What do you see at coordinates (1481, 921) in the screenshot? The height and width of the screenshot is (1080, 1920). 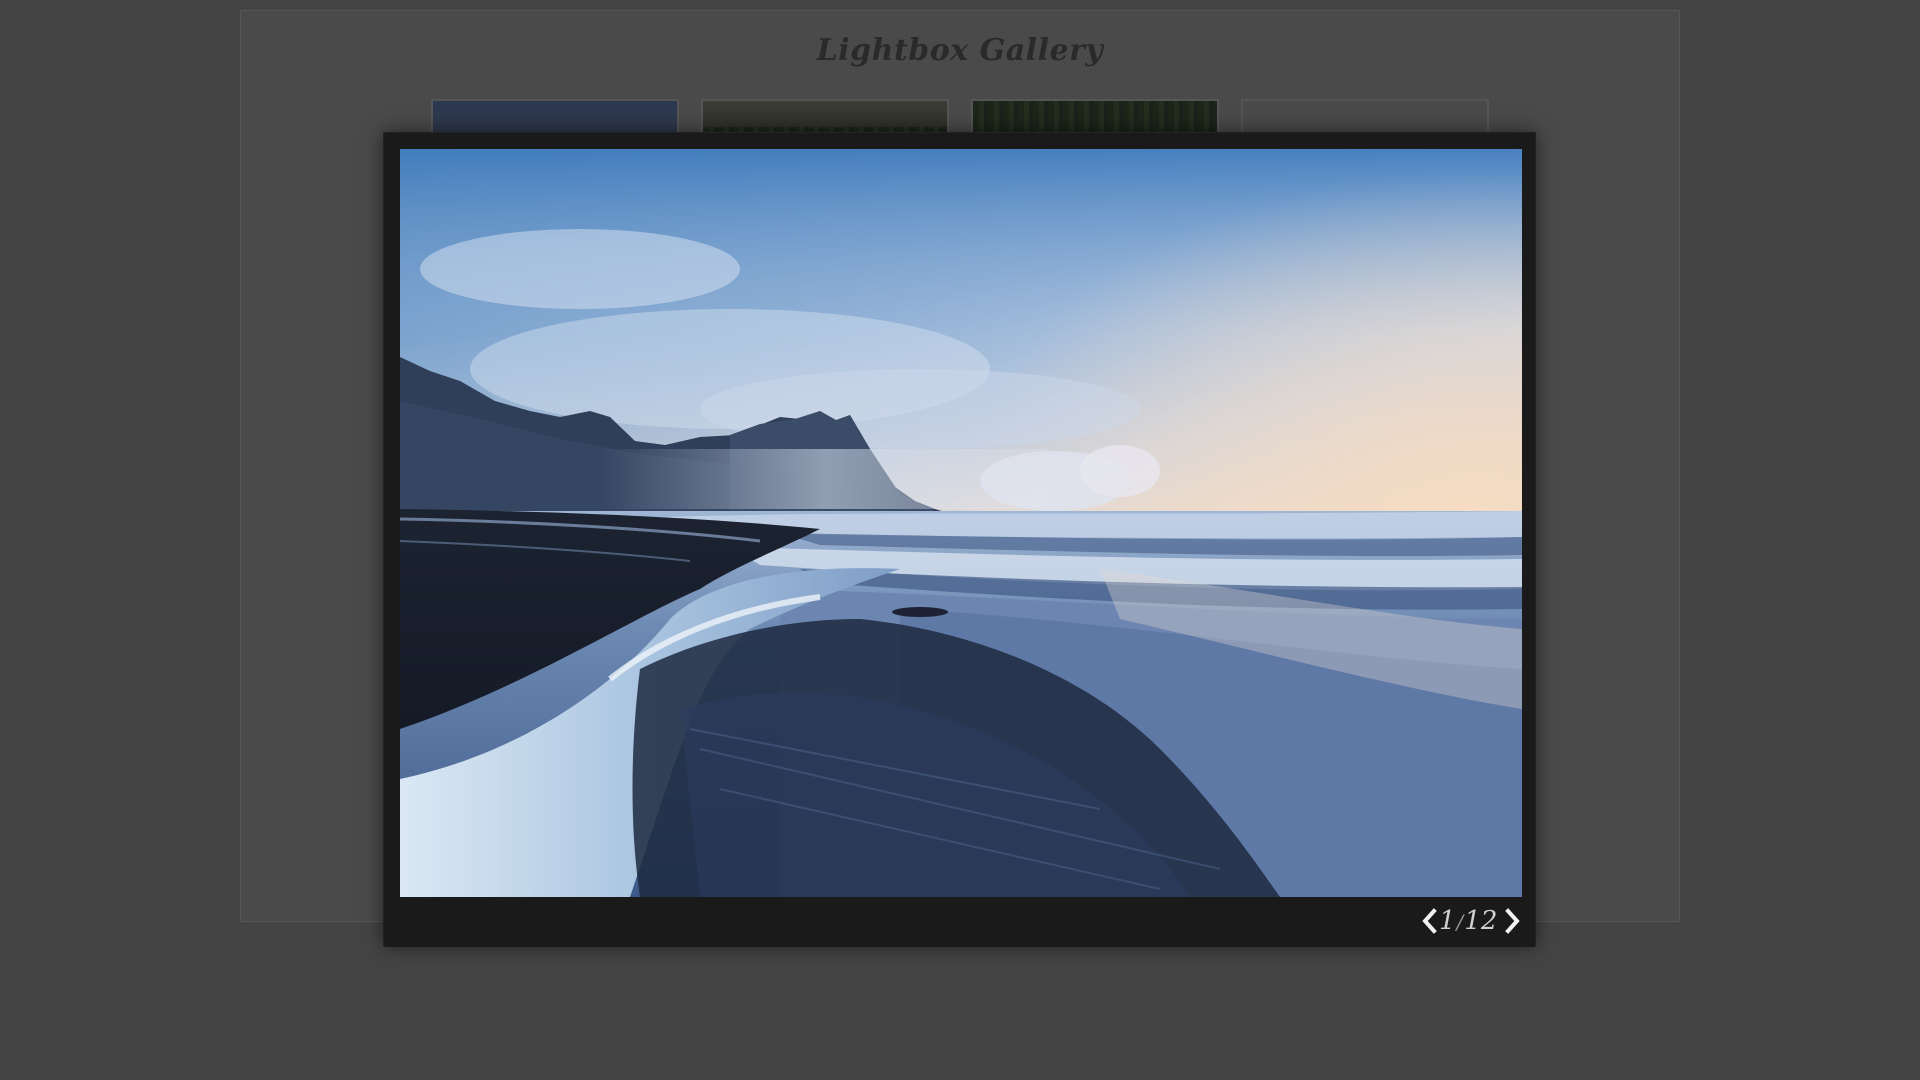 I see `counter-total: 12` at bounding box center [1481, 921].